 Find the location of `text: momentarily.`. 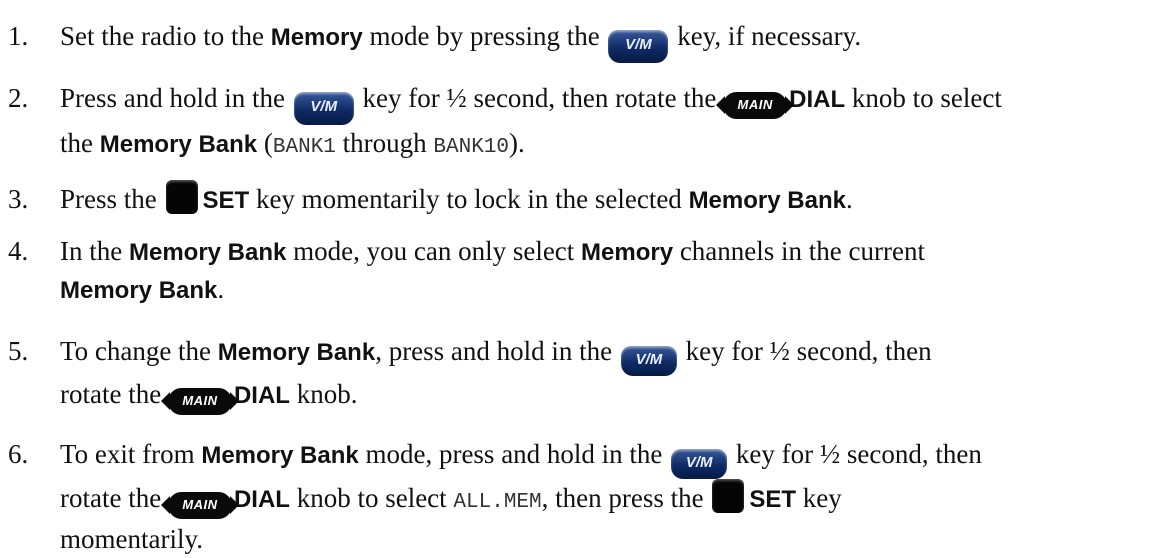

text: momentarily. is located at coordinates (131, 539).